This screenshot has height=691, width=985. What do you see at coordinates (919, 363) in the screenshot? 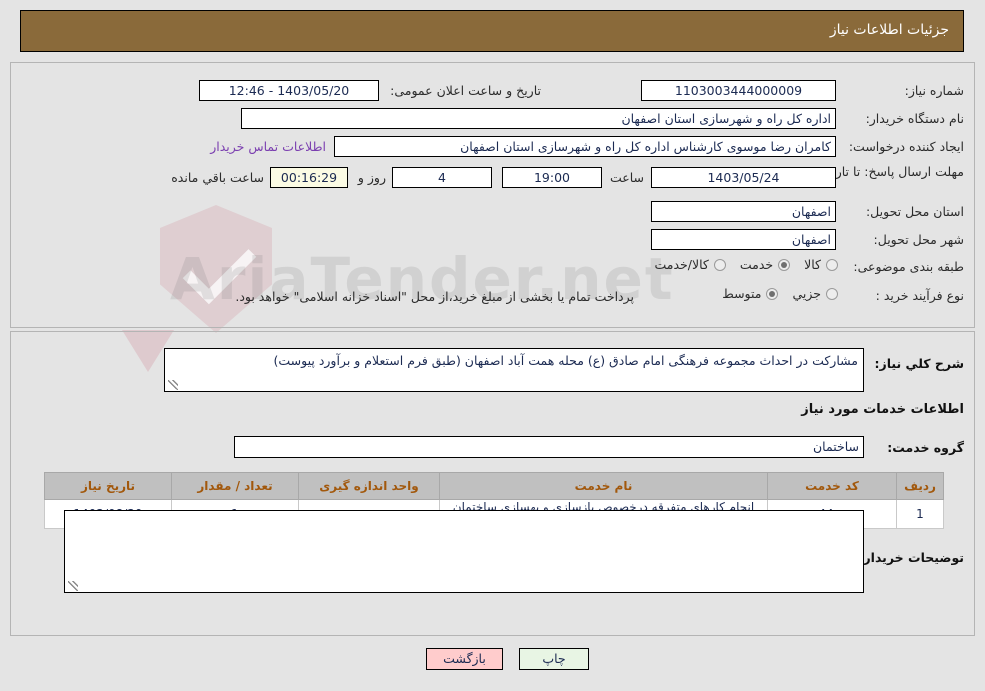
I see `need-summary-label: شرح کلي نیاز:` at bounding box center [919, 363].